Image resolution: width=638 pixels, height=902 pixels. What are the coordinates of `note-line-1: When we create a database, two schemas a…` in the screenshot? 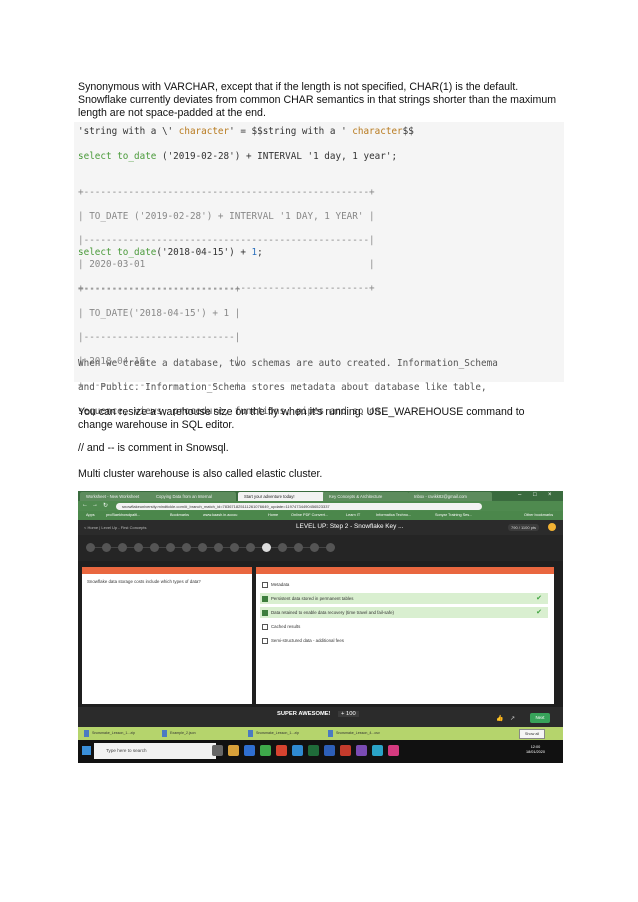 It's located at (288, 363).